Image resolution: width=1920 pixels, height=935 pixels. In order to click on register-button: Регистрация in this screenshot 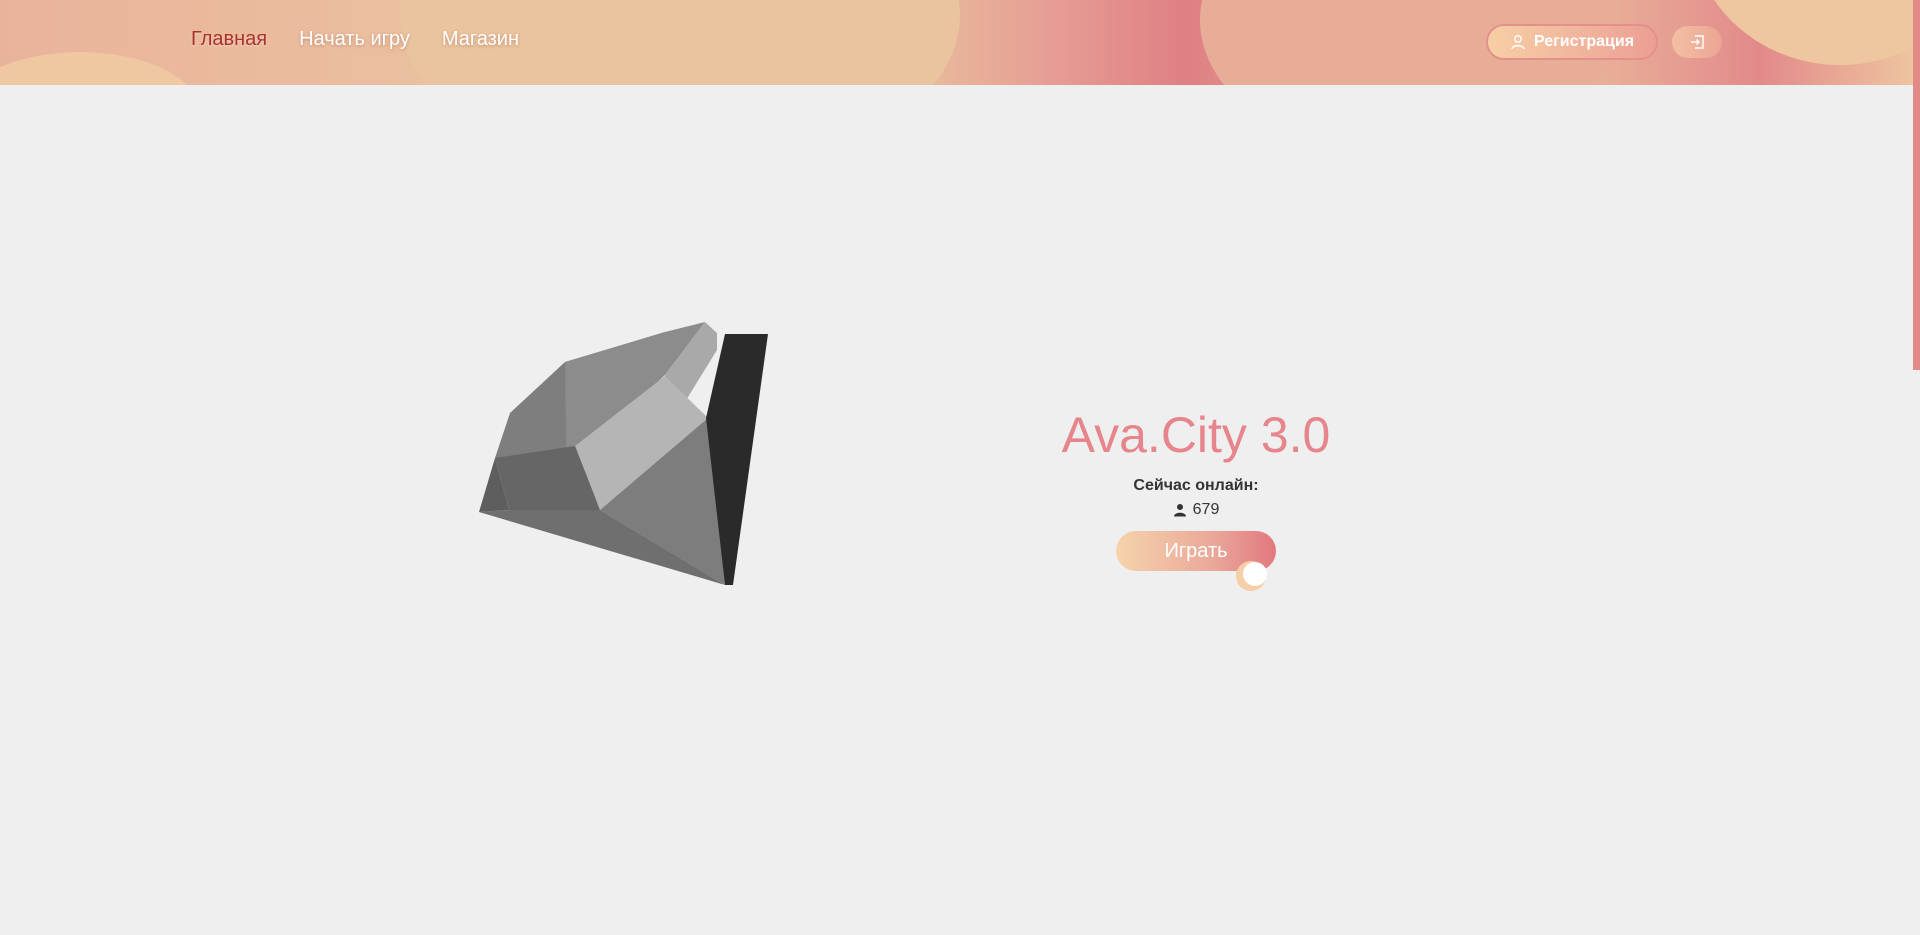, I will do `click(1572, 42)`.